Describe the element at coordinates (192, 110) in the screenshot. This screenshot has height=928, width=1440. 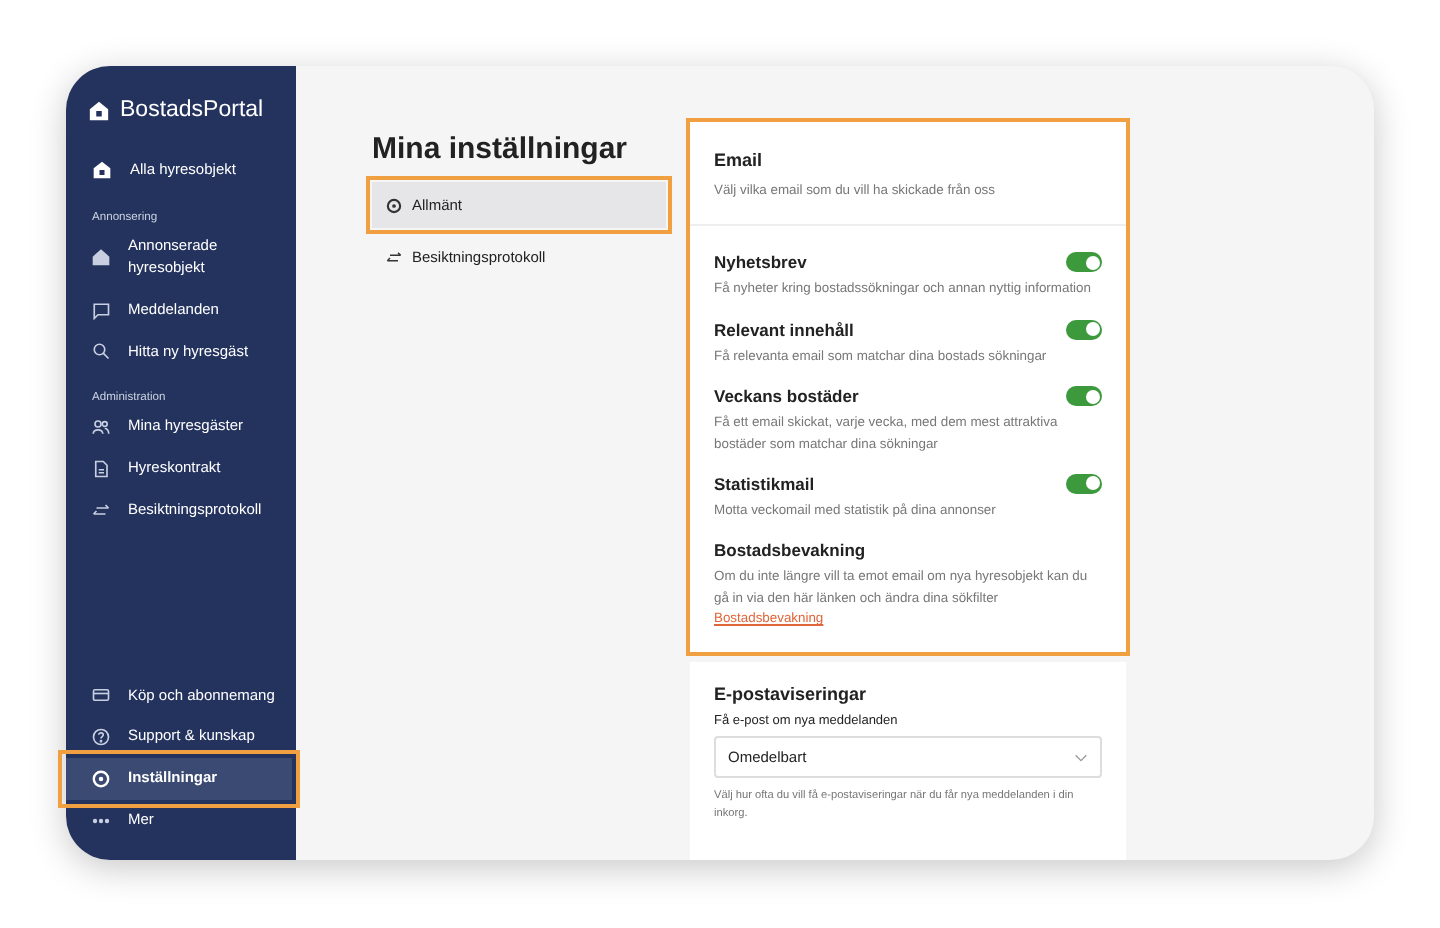
I see `logo-text: BostadsPortal` at that location.